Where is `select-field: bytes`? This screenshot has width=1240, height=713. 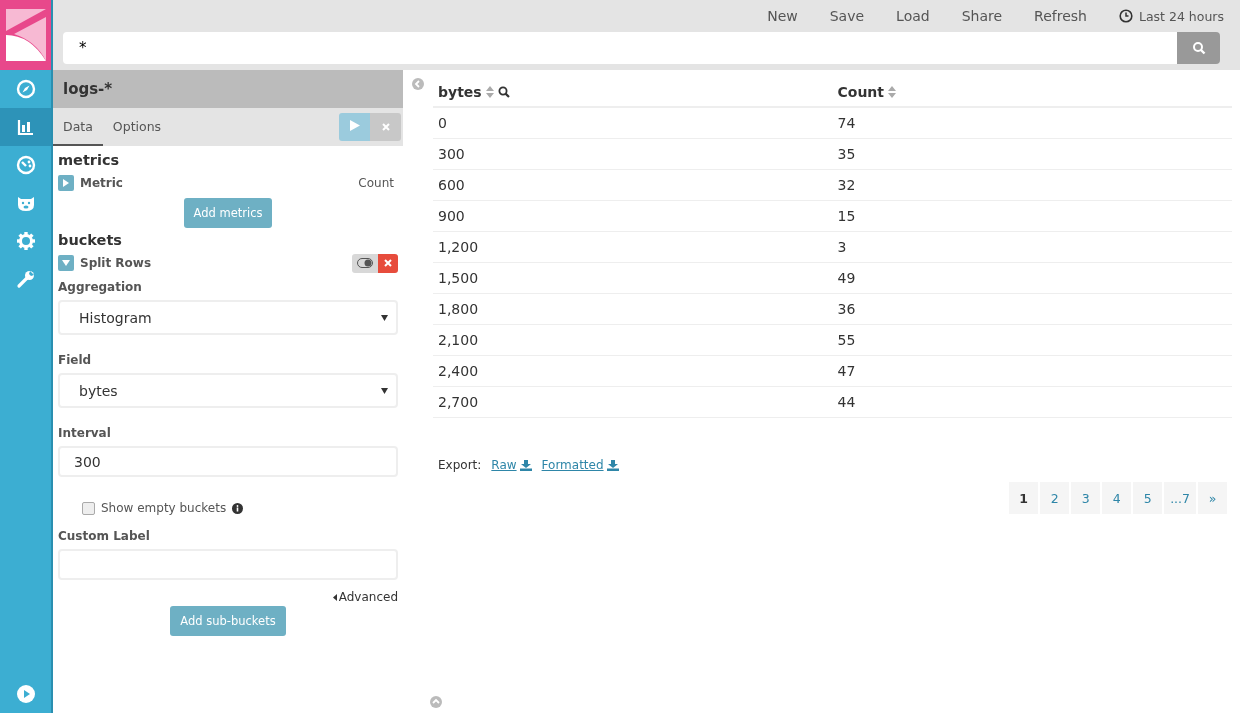
select-field: bytes is located at coordinates (228, 390).